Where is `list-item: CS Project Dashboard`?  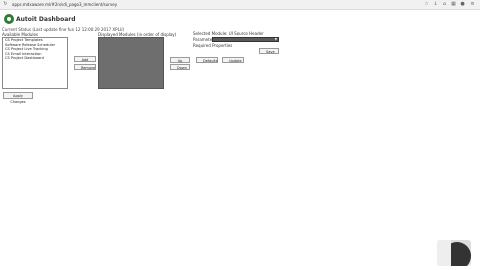 list-item: CS Project Dashboard is located at coordinates (35, 58).